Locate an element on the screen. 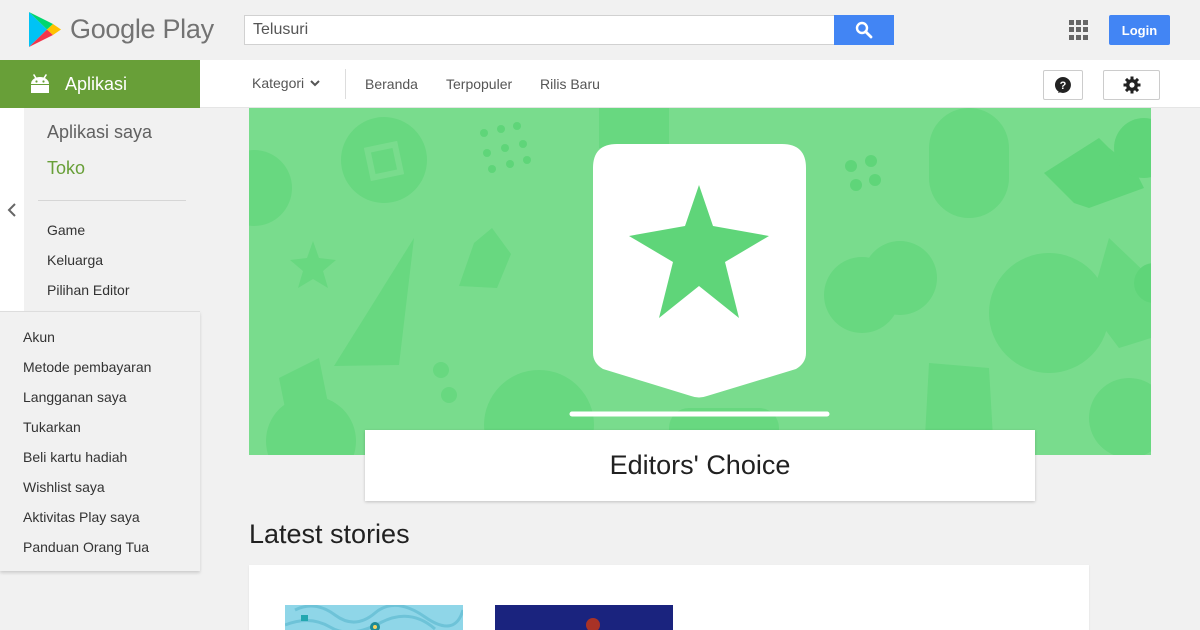  google-play-logo: Google Play is located at coordinates (121, 29).